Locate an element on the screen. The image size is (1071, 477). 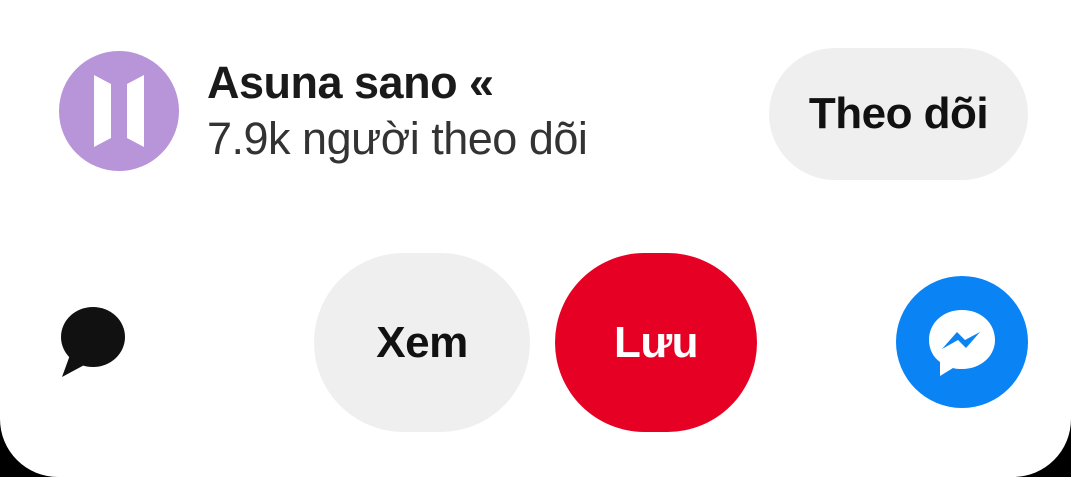
bts-logo-icon is located at coordinates (119, 111).